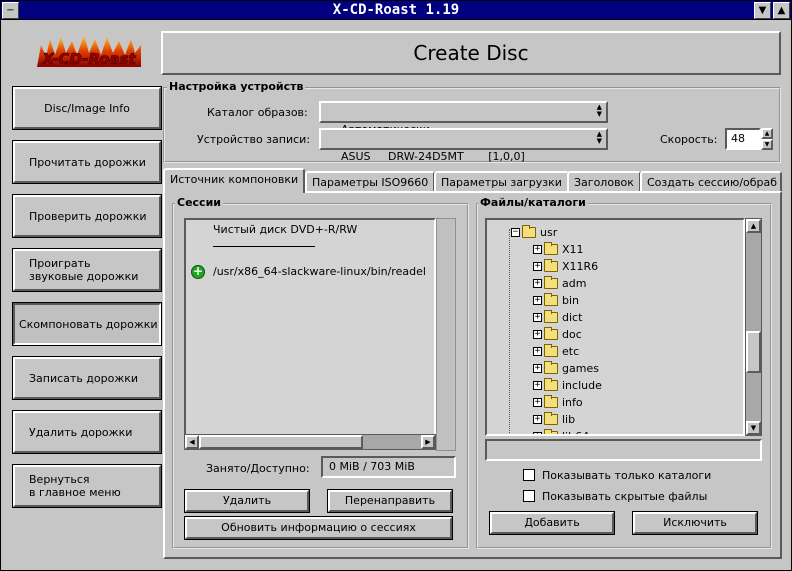 The height and width of the screenshot is (571, 792). I want to click on maximize-button: ▲, so click(781, 10).